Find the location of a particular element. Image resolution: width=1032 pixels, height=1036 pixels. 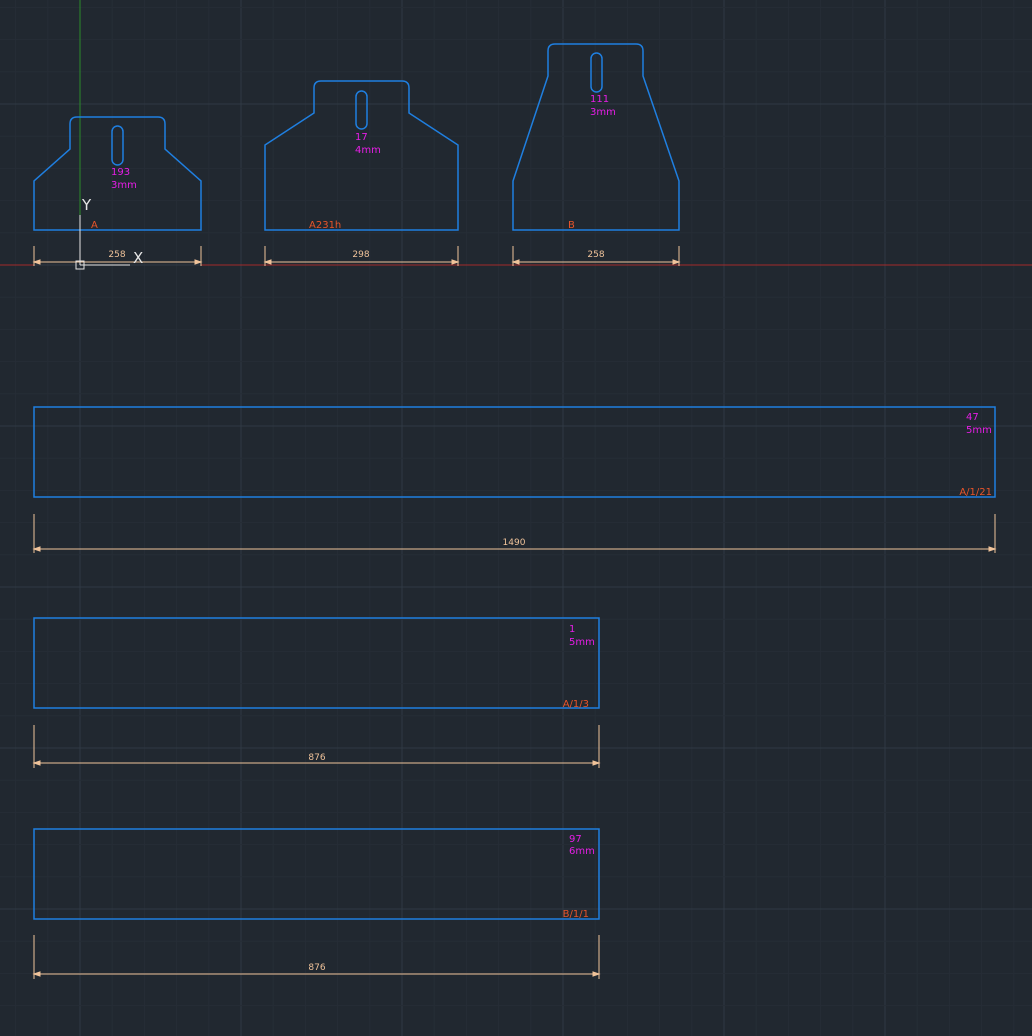

part-label: B is located at coordinates (571, 225).